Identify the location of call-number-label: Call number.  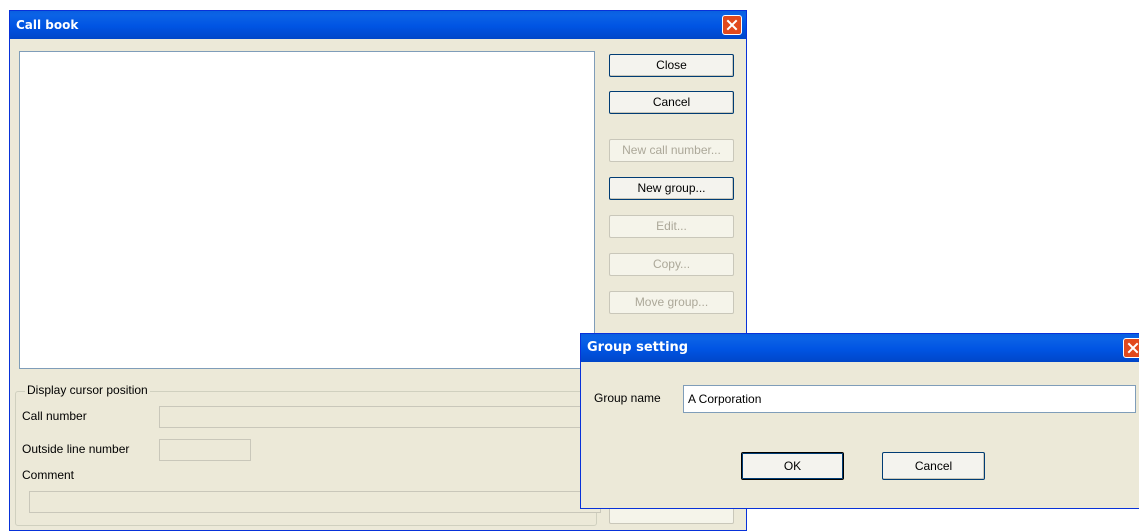
(54, 416).